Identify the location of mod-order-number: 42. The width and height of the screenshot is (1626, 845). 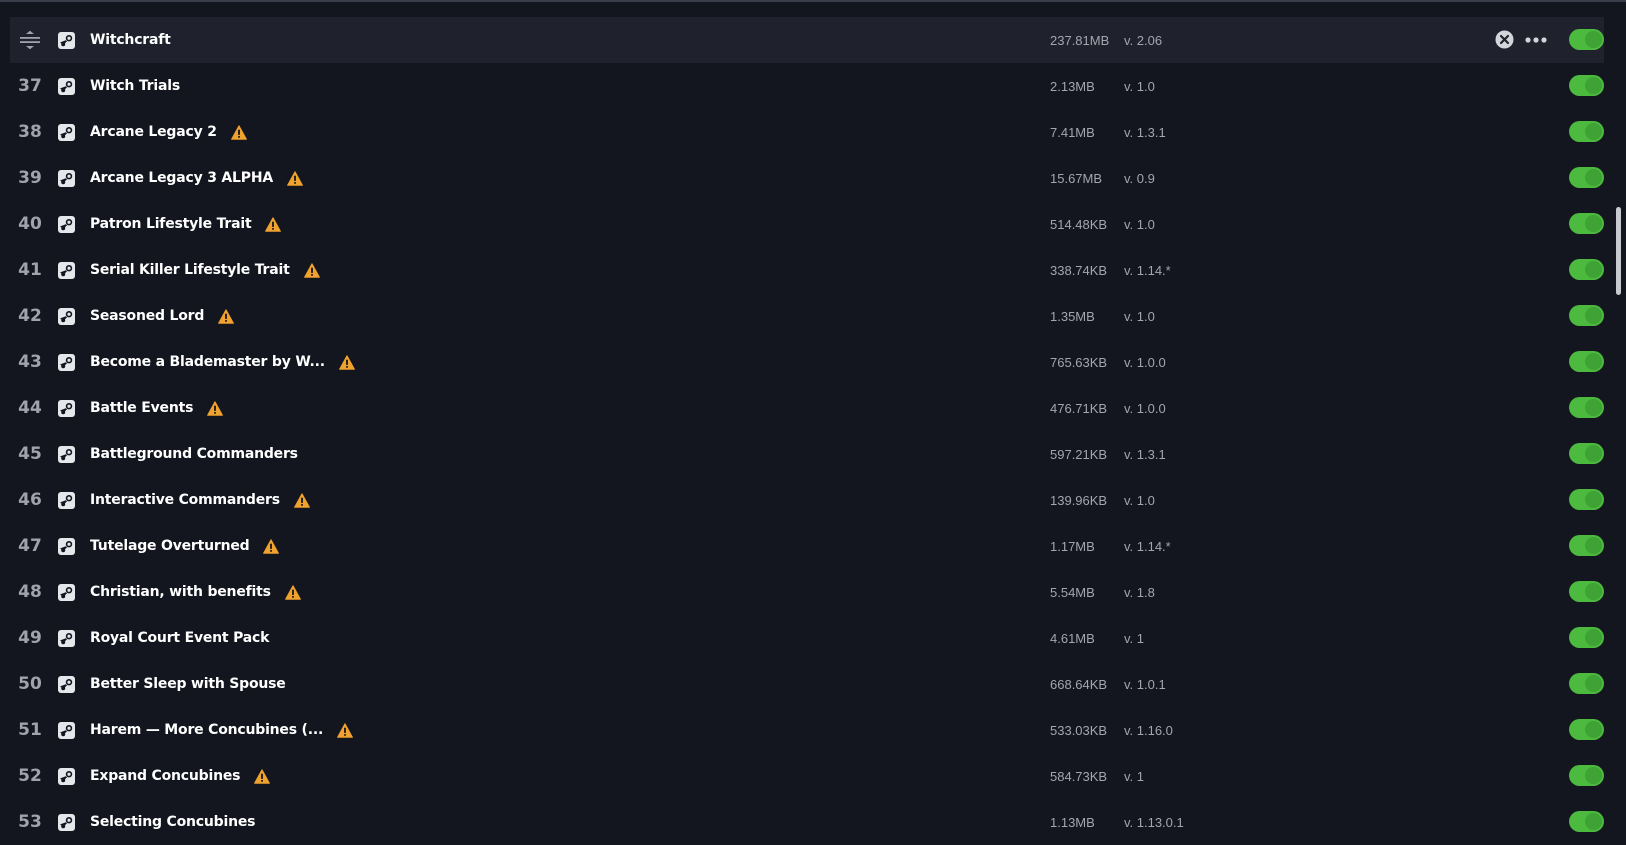
(30, 316).